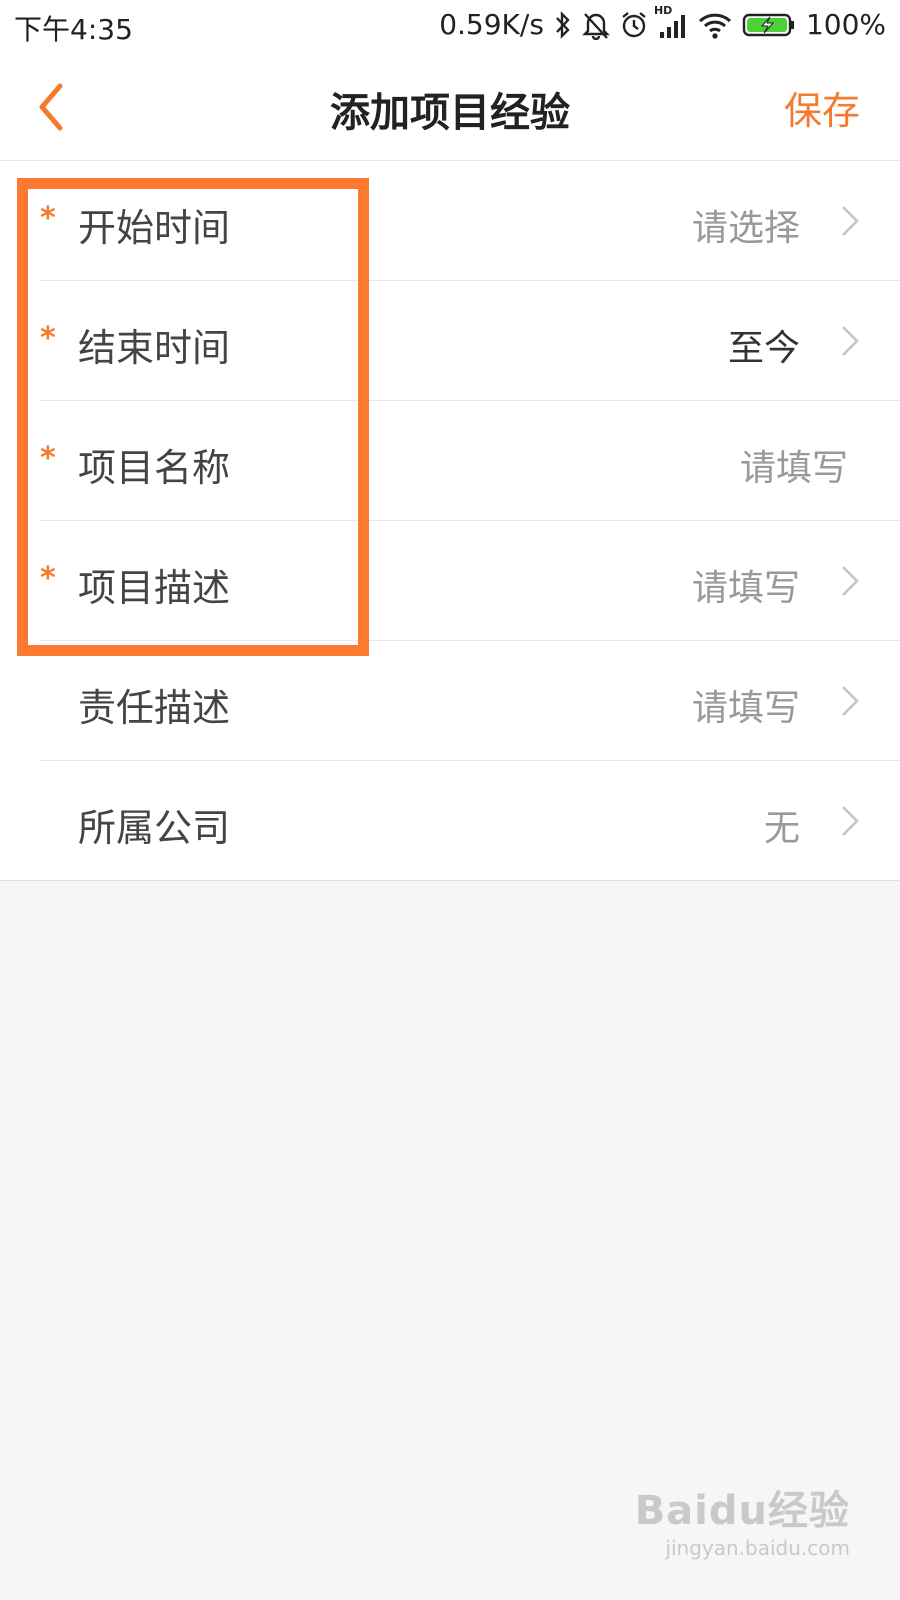 The height and width of the screenshot is (1600, 900). Describe the element at coordinates (634, 25) in the screenshot. I see `alarm-icon` at that location.